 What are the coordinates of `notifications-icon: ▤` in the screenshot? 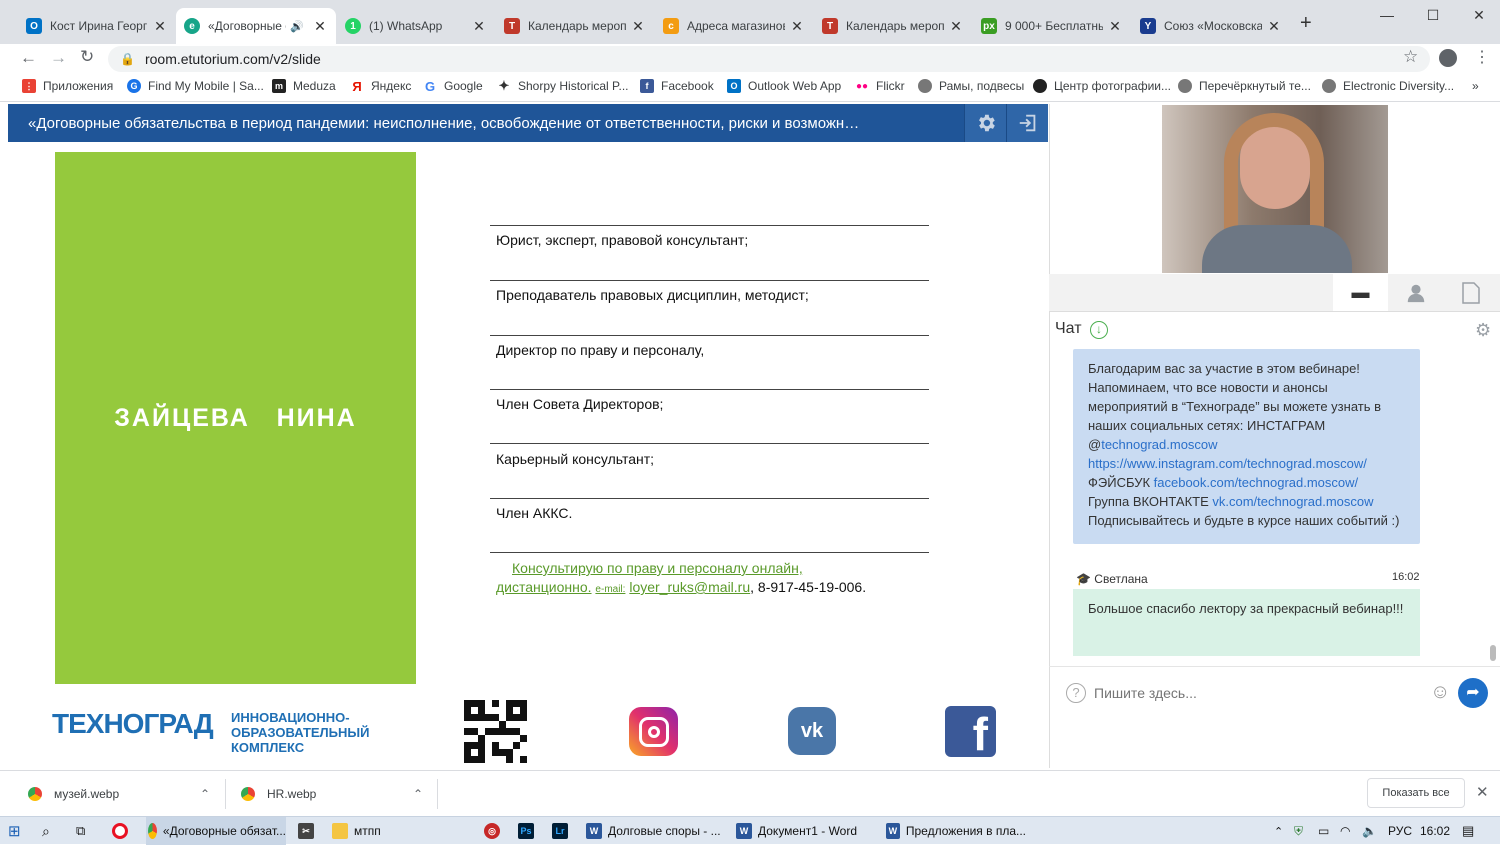 It's located at (1468, 831).